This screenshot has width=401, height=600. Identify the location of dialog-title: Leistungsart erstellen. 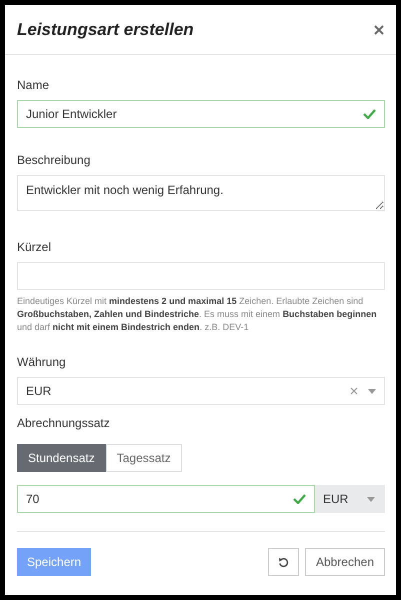
(105, 30).